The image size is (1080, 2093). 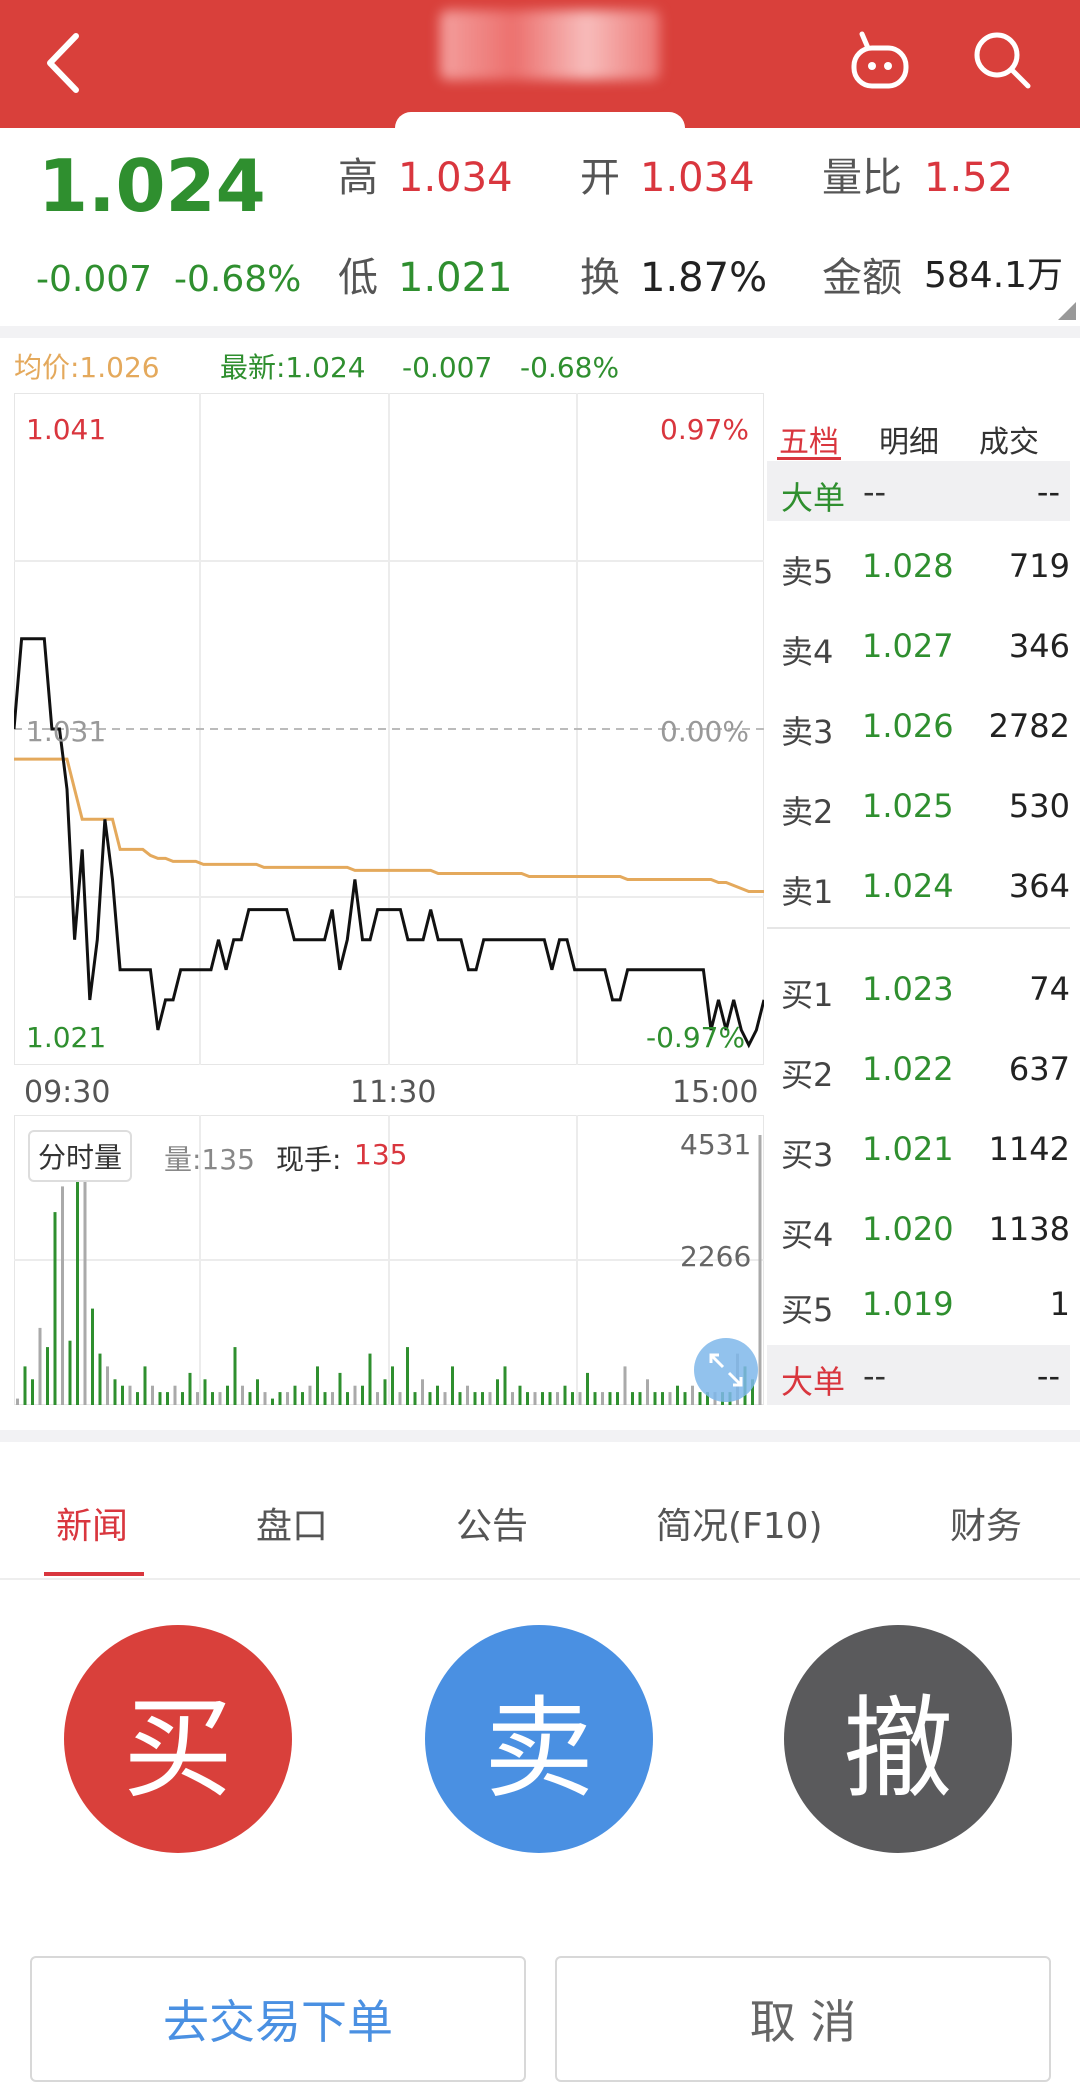 What do you see at coordinates (807, 1155) in the screenshot?
I see `level-label: 买3` at bounding box center [807, 1155].